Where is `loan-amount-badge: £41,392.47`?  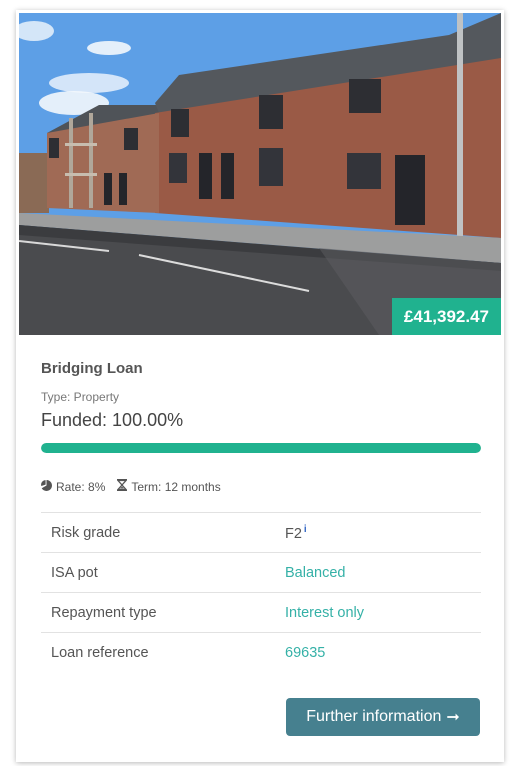 loan-amount-badge: £41,392.47 is located at coordinates (446, 316).